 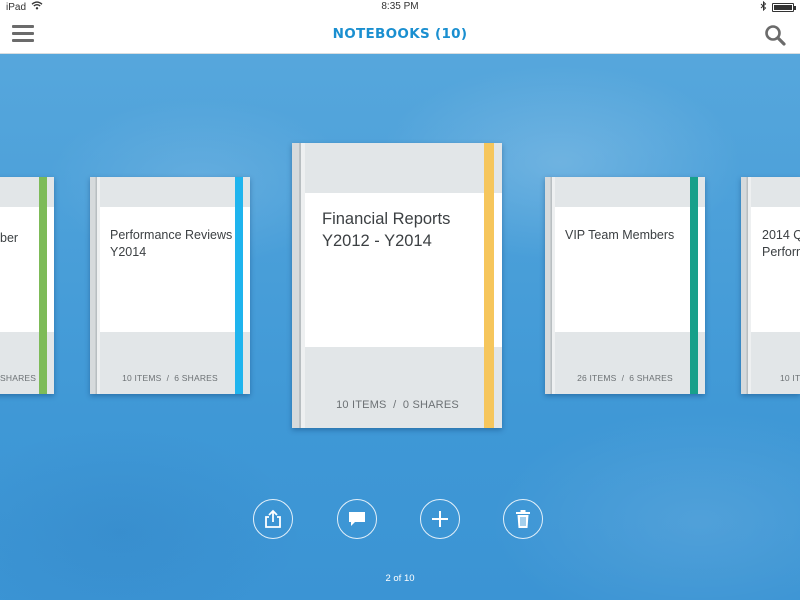 I want to click on notebook-meta: 10 IT, so click(x=790, y=378).